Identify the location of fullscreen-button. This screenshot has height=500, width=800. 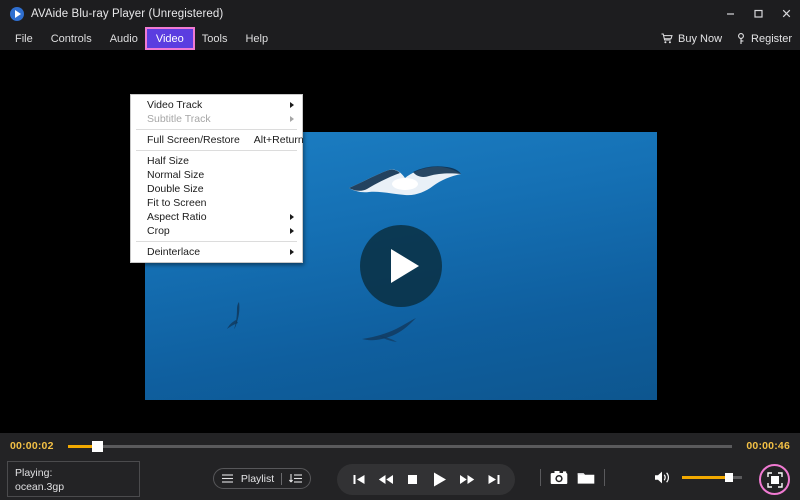
(774, 479).